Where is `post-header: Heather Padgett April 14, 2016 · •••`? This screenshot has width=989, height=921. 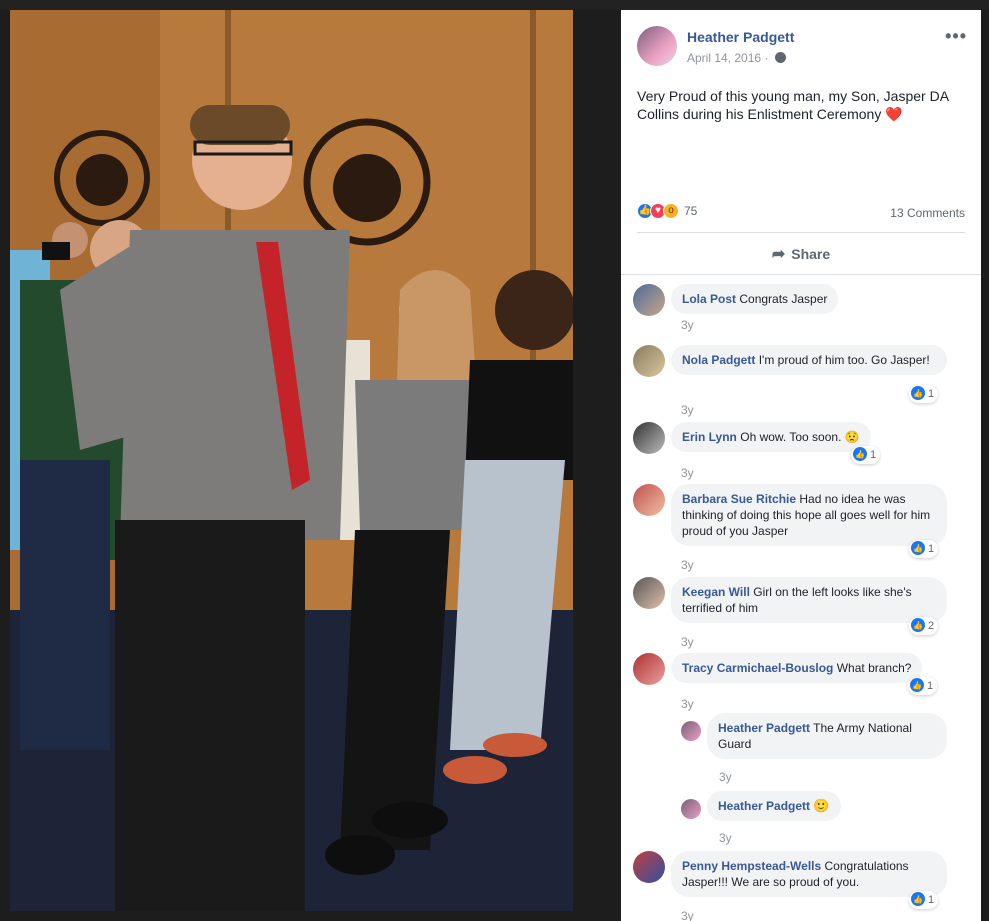 post-header: Heather Padgett April 14, 2016 · ••• is located at coordinates (802, 48).